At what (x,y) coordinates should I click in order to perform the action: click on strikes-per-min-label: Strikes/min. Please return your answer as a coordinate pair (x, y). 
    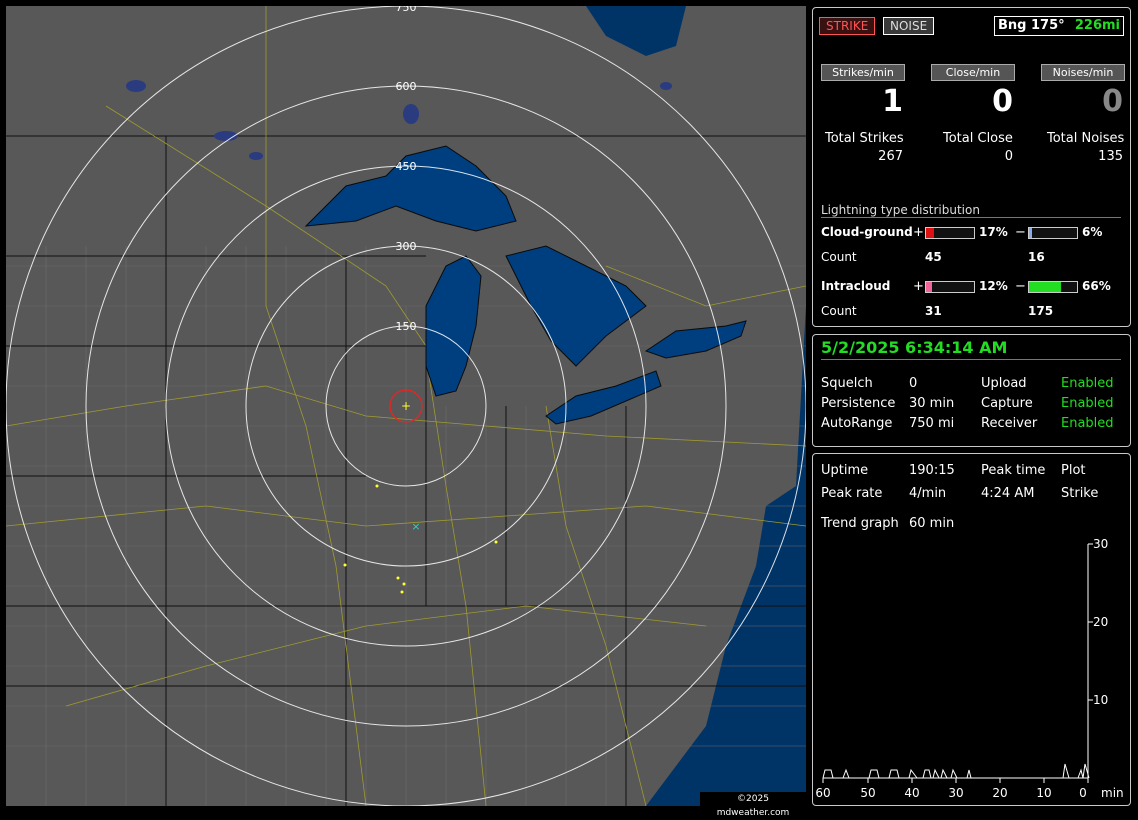
    Looking at the image, I should click on (863, 72).